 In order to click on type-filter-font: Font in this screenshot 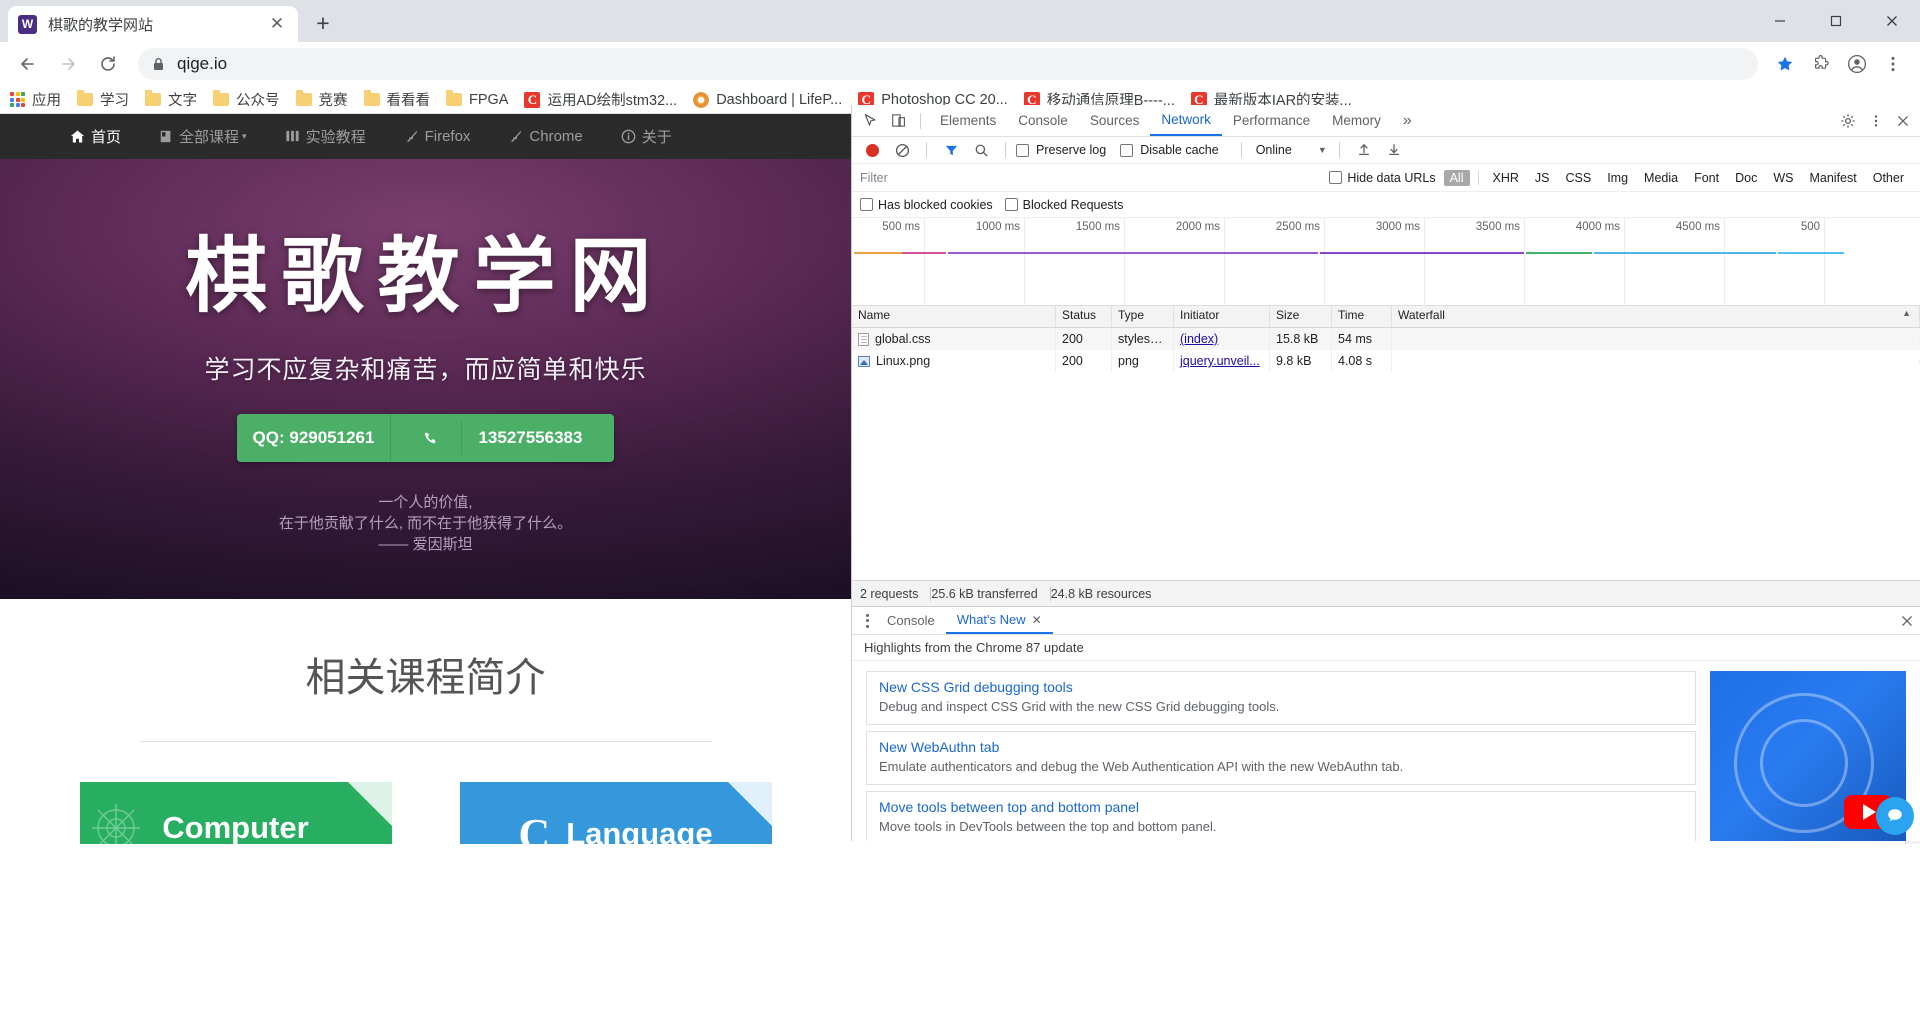, I will do `click(1706, 178)`.